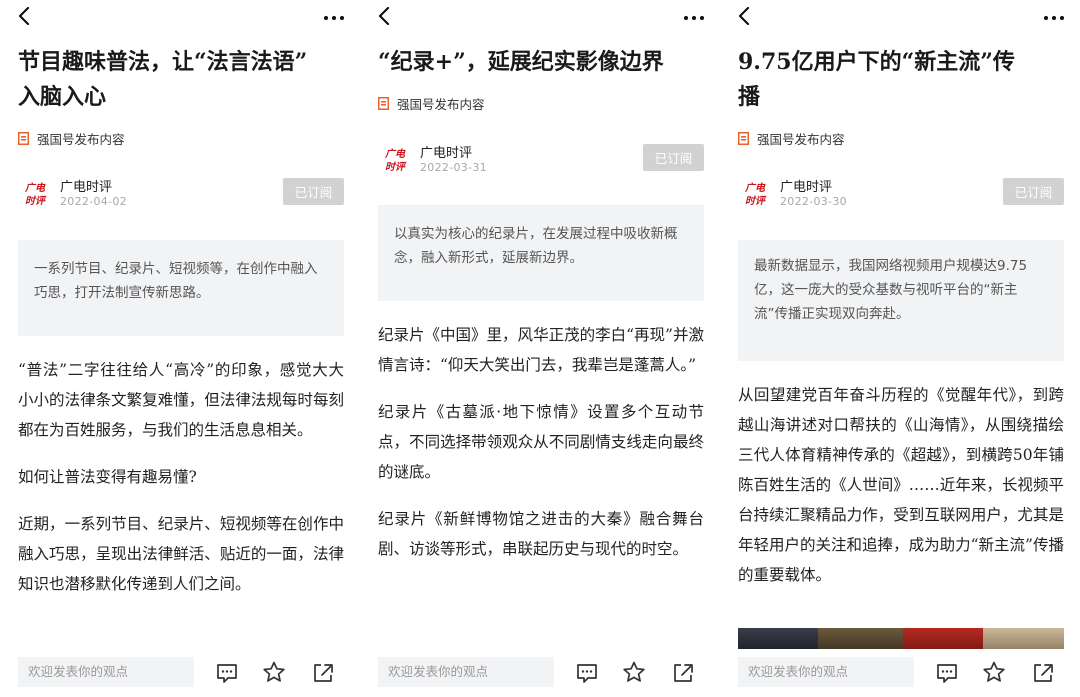  What do you see at coordinates (453, 167) in the screenshot?
I see `publish-date: 2022-03-31` at bounding box center [453, 167].